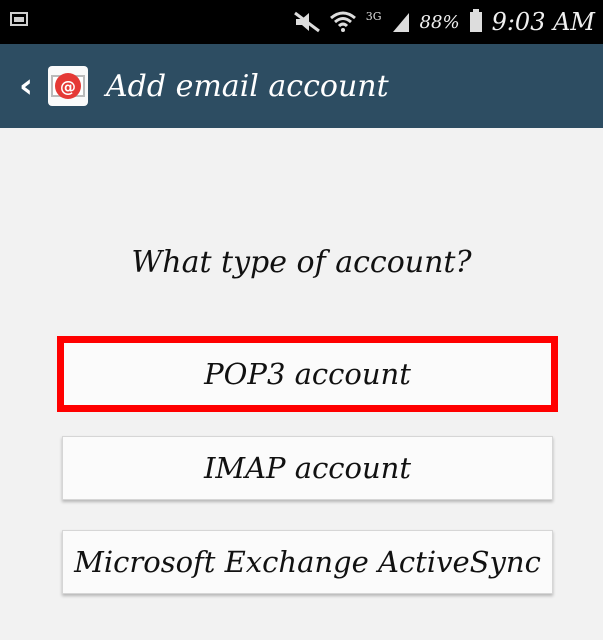 The width and height of the screenshot is (603, 640). Describe the element at coordinates (342, 22) in the screenshot. I see `wifi-icon` at that location.